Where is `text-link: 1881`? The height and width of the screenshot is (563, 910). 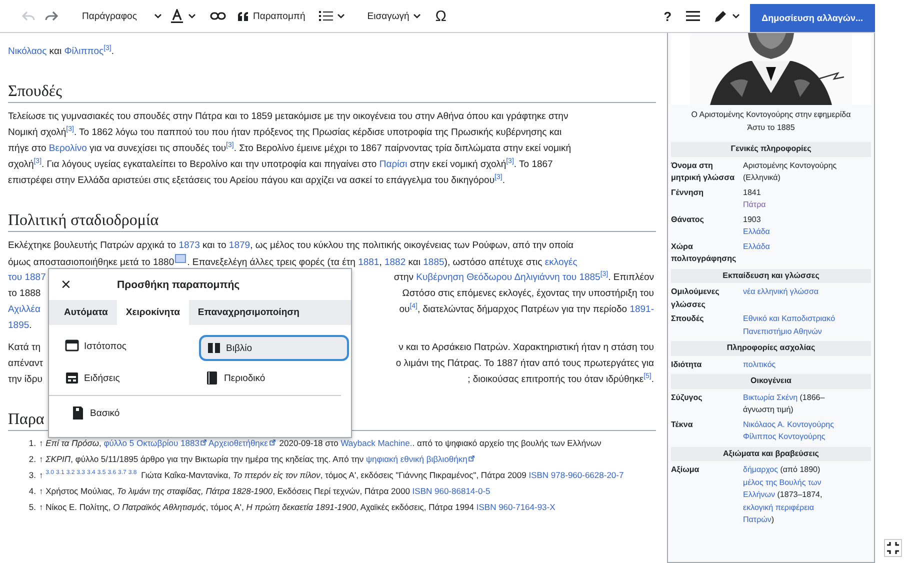 text-link: 1881 is located at coordinates (369, 262).